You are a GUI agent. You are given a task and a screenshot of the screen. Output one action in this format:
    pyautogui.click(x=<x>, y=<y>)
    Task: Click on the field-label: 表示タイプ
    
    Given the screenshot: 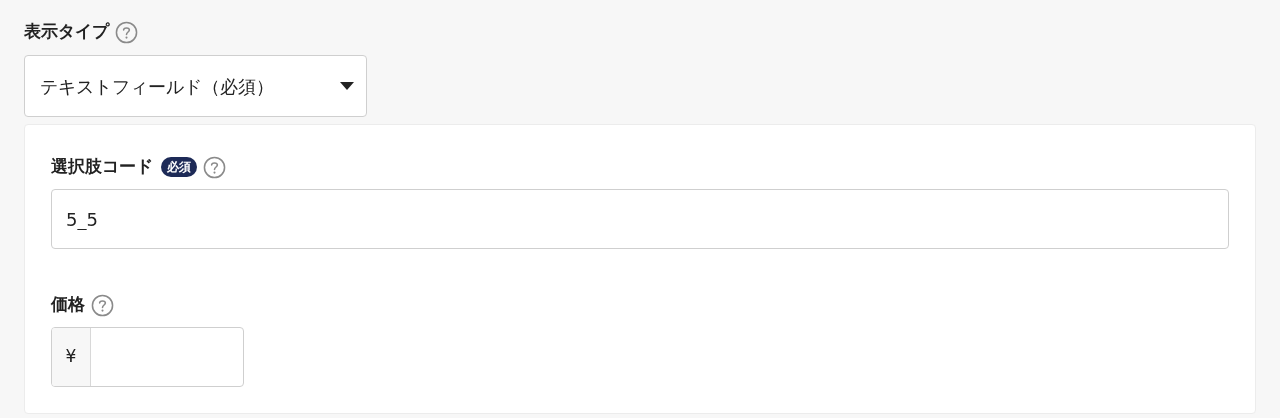 What is the action you would take?
    pyautogui.click(x=66, y=32)
    